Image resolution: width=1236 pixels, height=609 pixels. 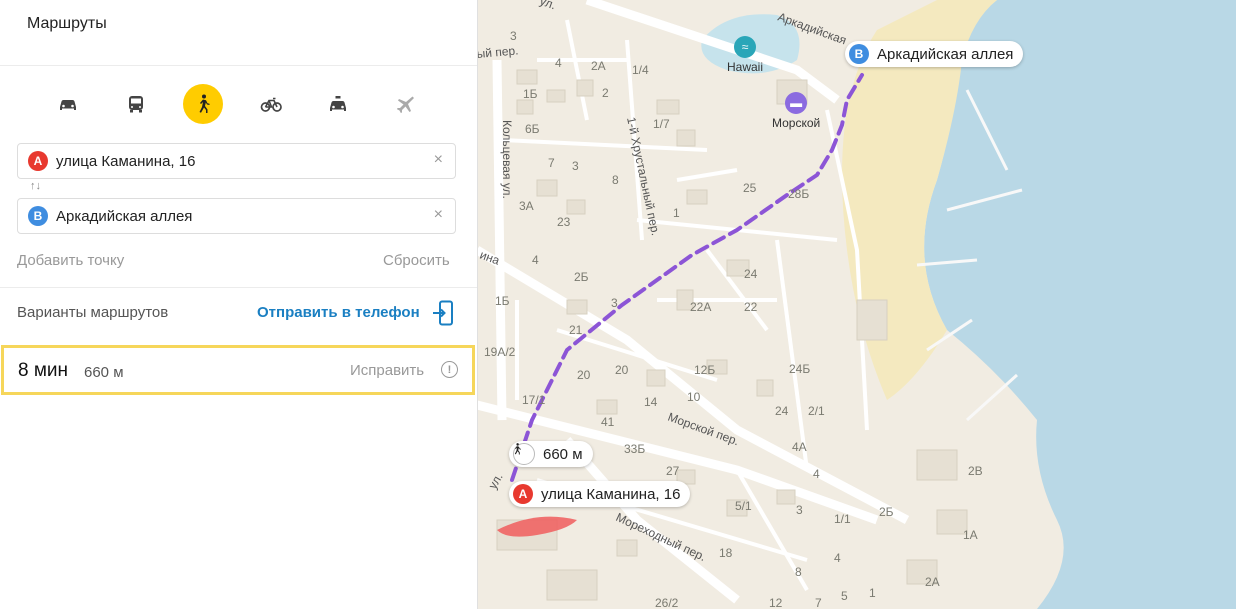 I want to click on bus-mode-button, so click(x=136, y=104).